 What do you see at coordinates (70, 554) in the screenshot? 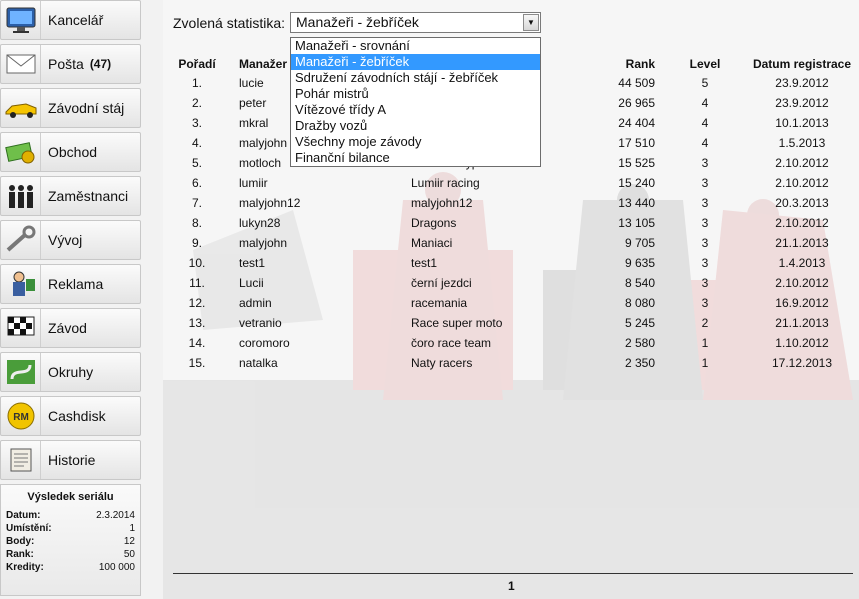
I see `series-result-row: Rank: 50` at bounding box center [70, 554].